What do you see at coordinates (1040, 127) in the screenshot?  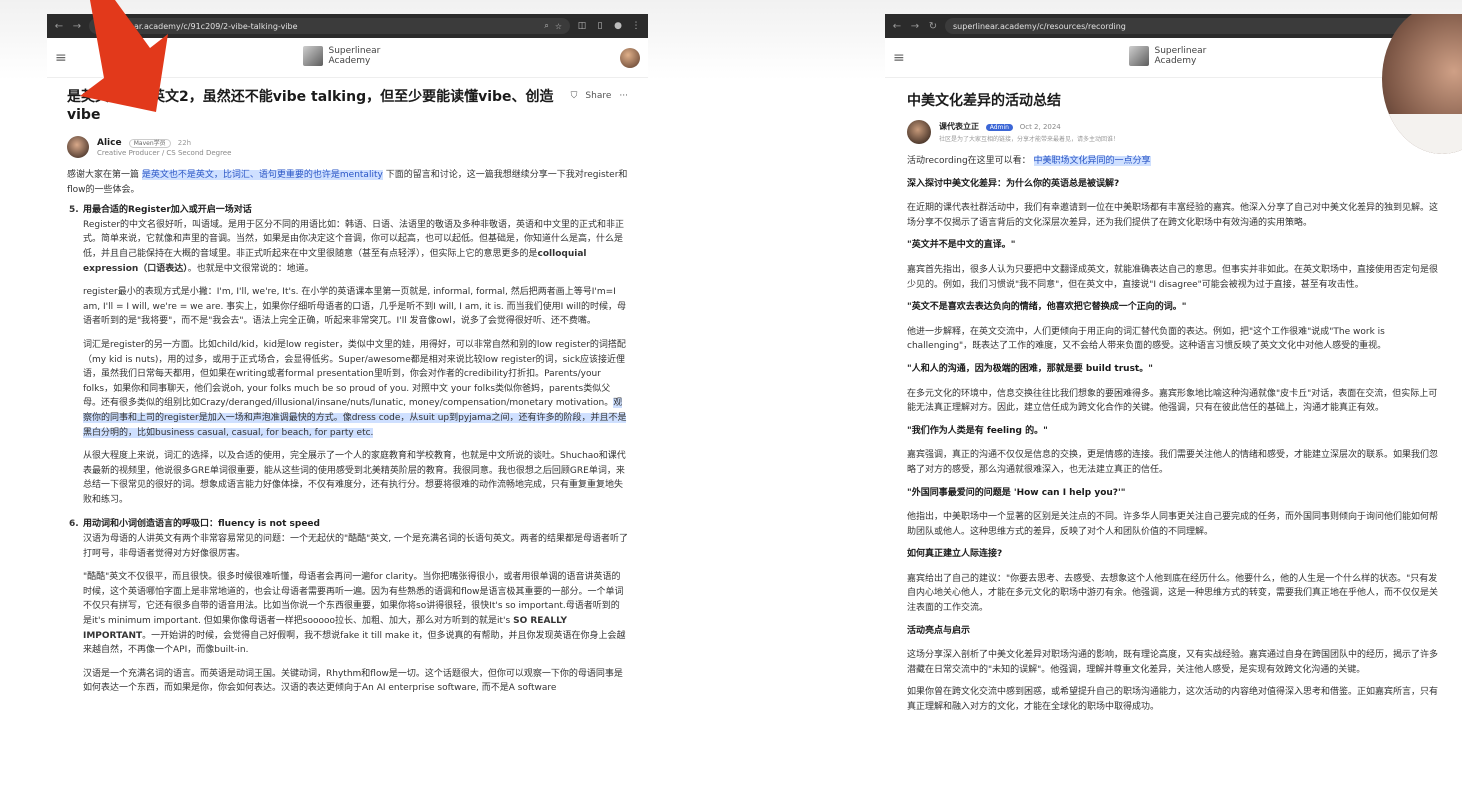 I see `post-date: Oct 2, 2024` at bounding box center [1040, 127].